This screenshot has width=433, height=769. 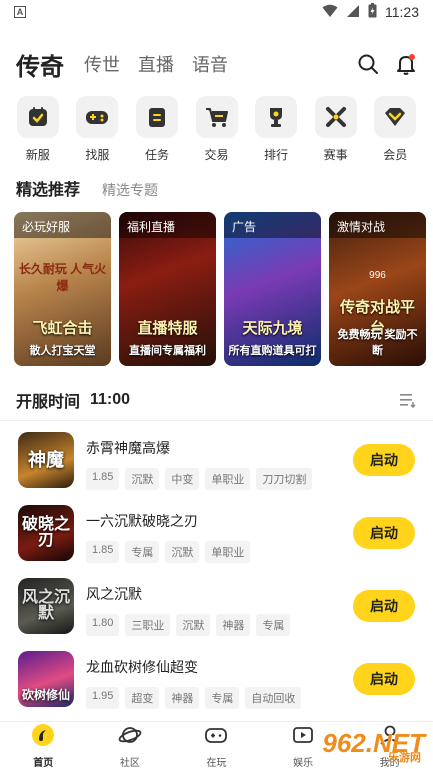 What do you see at coordinates (216, 745) in the screenshot?
I see `nav-playing: 在玩` at bounding box center [216, 745].